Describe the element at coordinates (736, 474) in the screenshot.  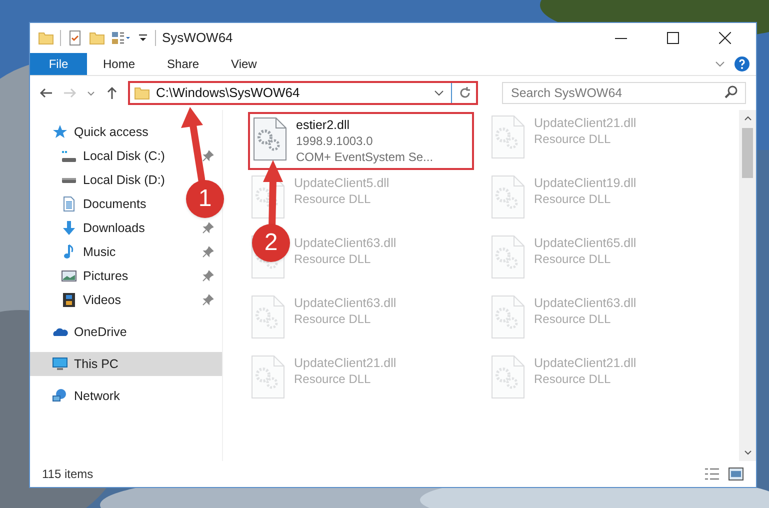
I see `tiles-view-icon` at that location.